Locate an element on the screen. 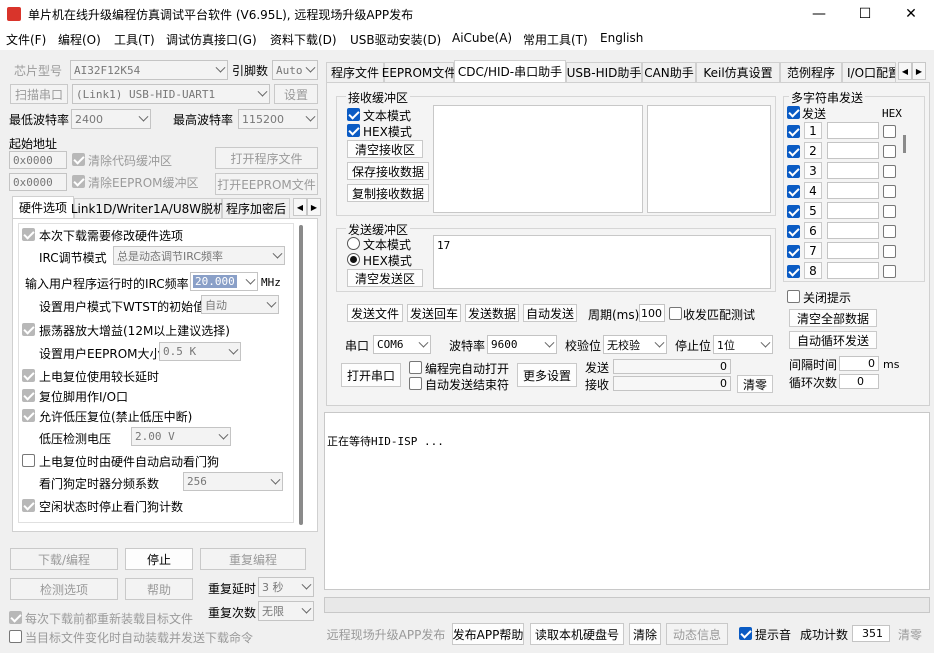 The image size is (934, 653). menu-english: English is located at coordinates (621, 38).